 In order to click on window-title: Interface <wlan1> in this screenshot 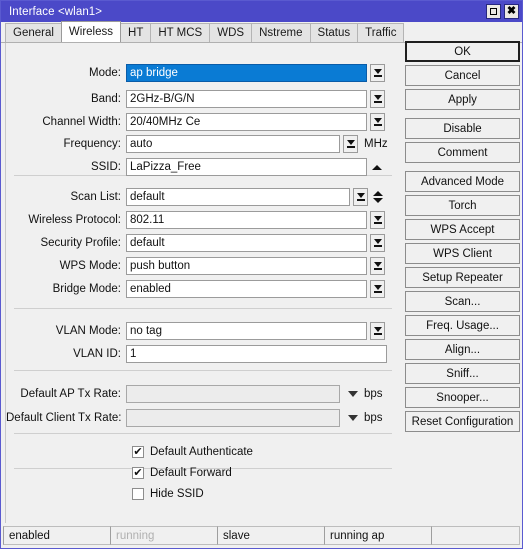, I will do `click(56, 11)`.